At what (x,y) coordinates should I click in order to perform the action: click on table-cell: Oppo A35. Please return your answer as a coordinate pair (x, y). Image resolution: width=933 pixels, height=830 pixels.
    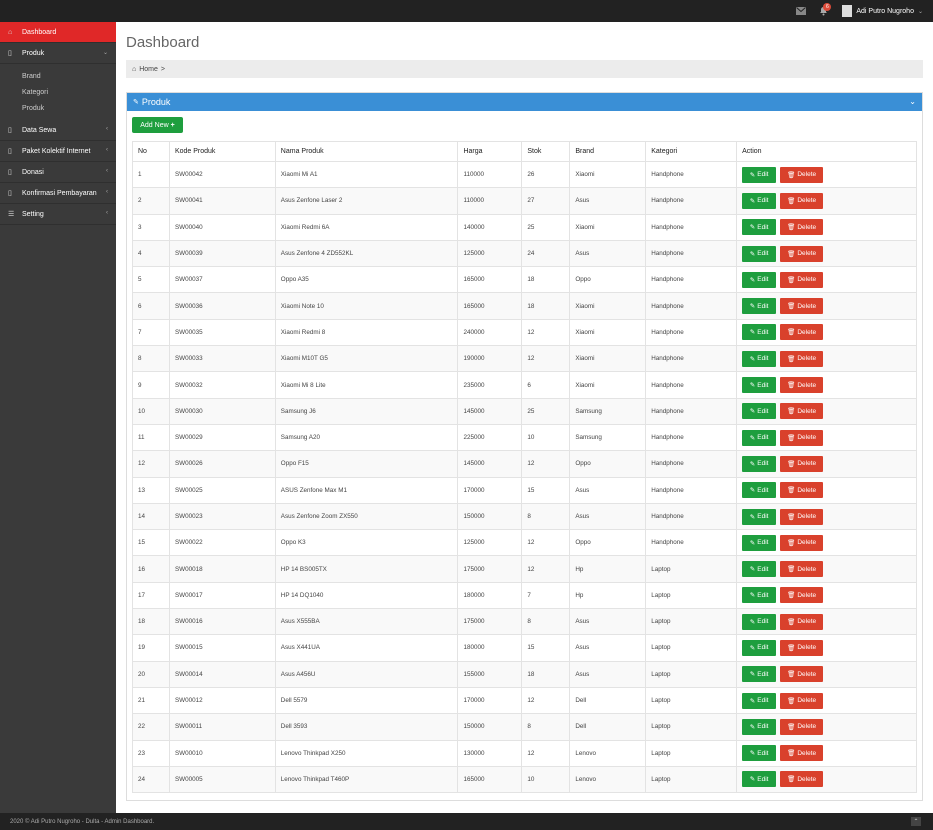
    Looking at the image, I should click on (366, 280).